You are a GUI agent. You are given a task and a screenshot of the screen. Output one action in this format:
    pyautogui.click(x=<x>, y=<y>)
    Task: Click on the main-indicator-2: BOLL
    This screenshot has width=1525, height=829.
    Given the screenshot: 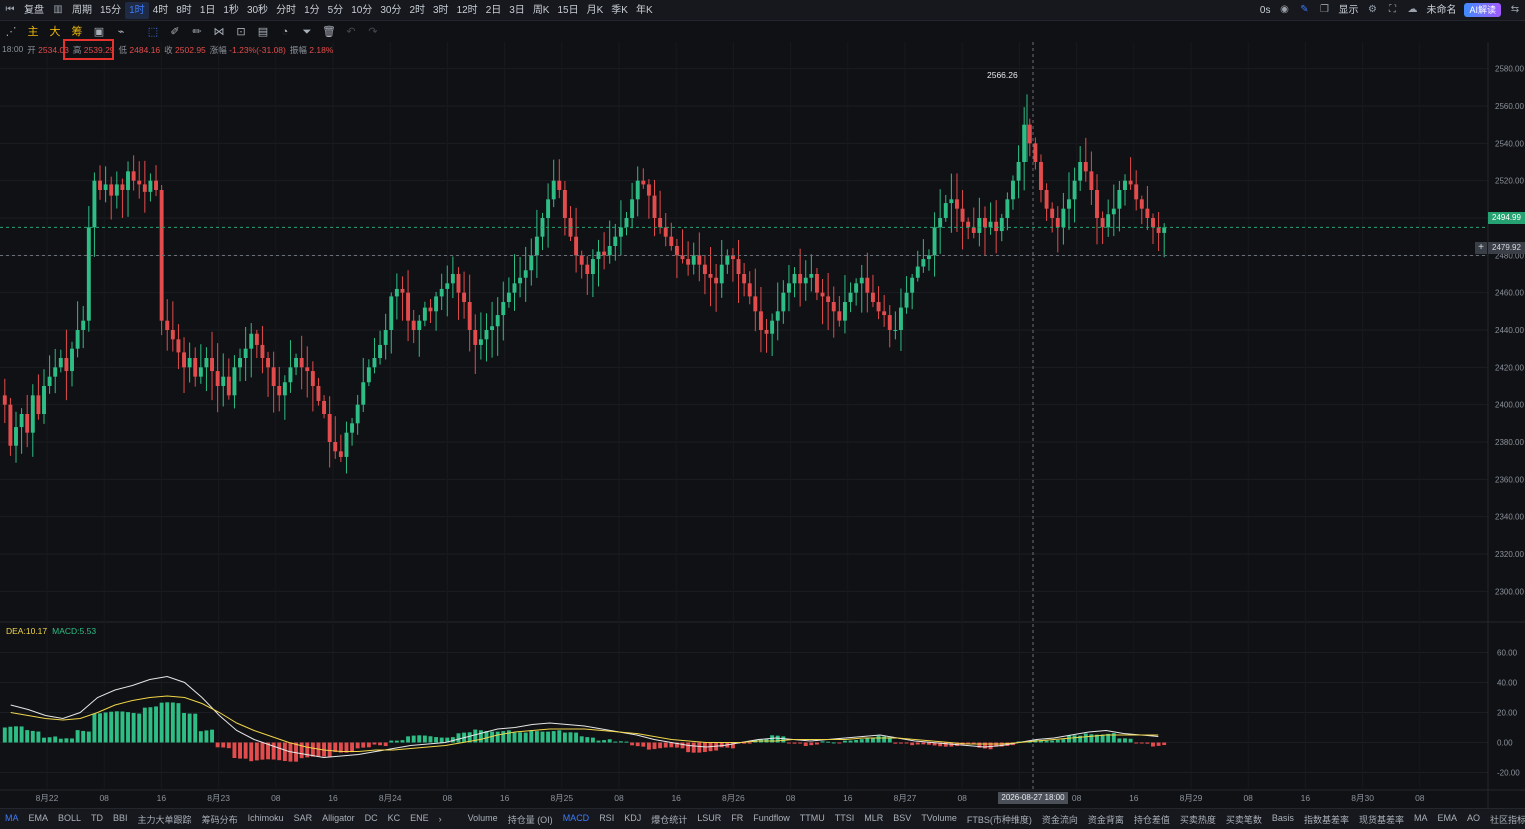 What is the action you would take?
    pyautogui.click(x=69, y=819)
    